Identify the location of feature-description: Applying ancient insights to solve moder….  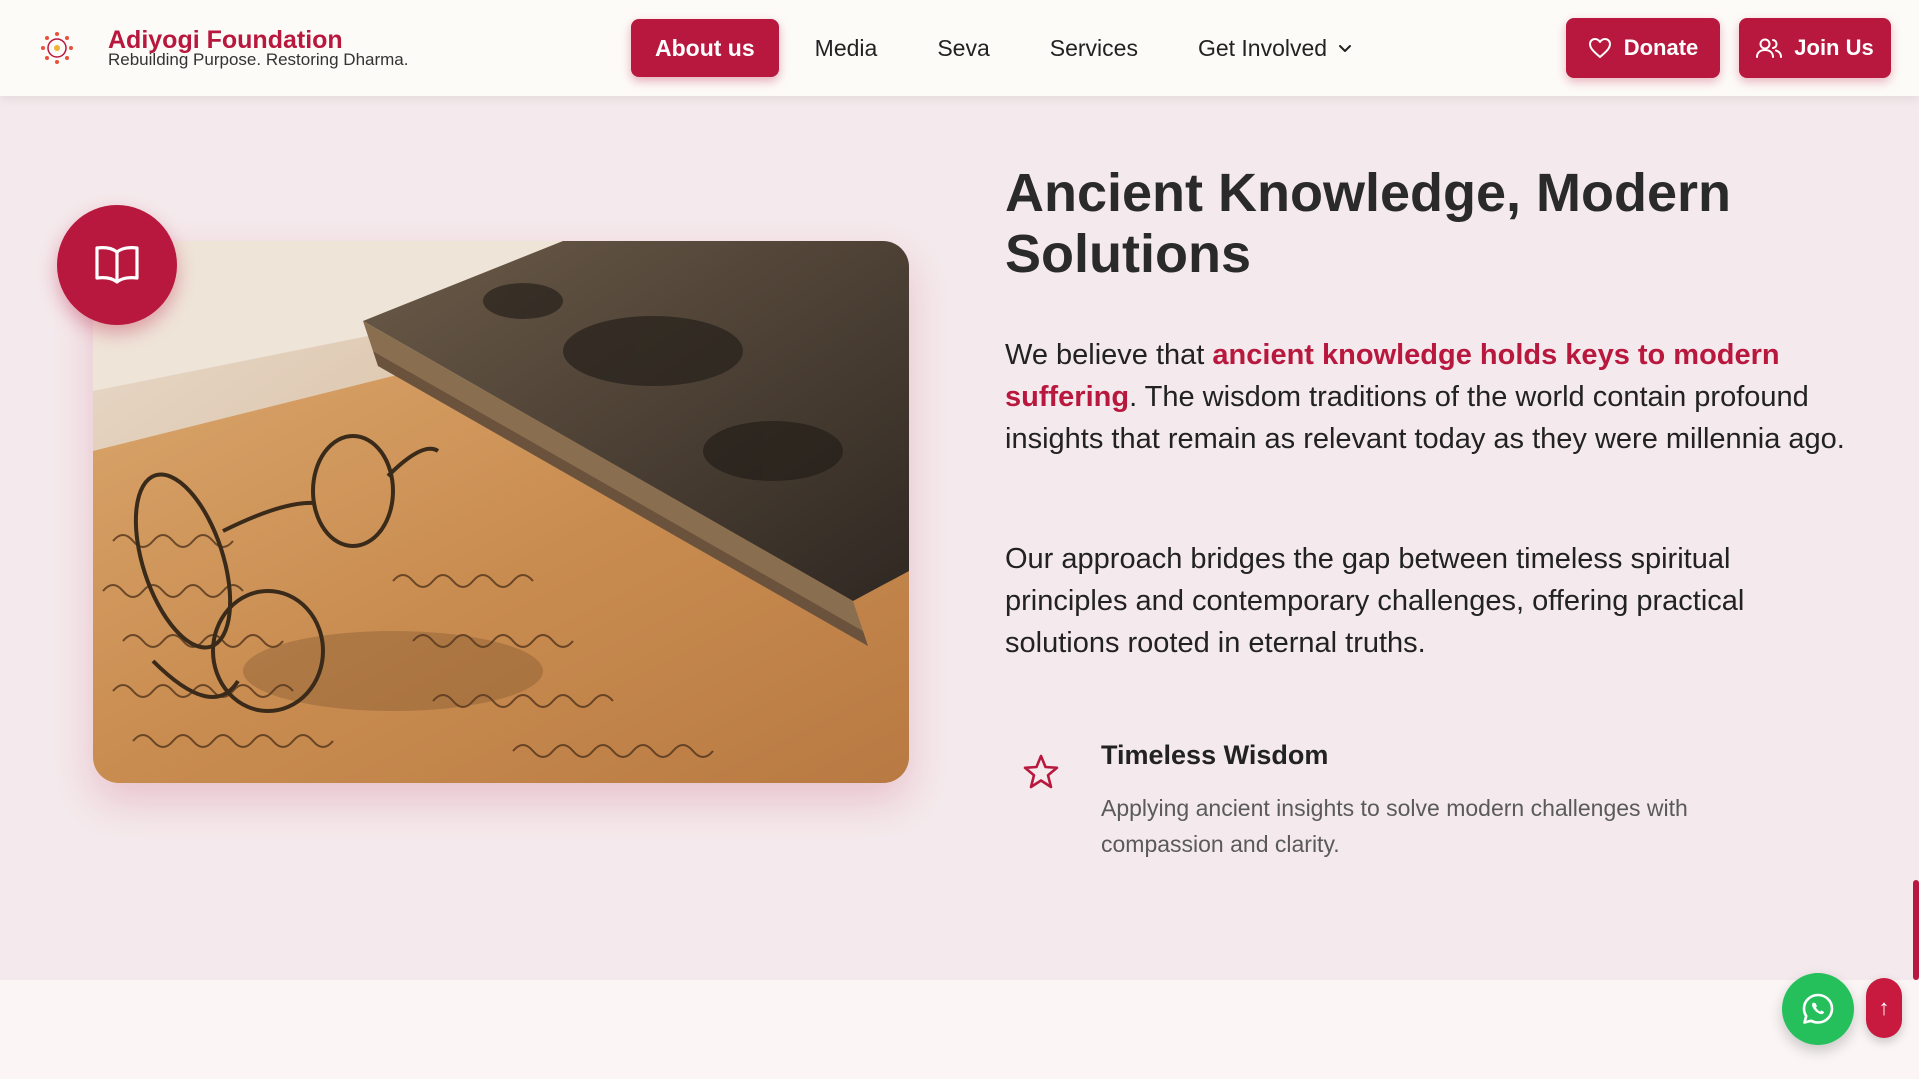
(1394, 826).